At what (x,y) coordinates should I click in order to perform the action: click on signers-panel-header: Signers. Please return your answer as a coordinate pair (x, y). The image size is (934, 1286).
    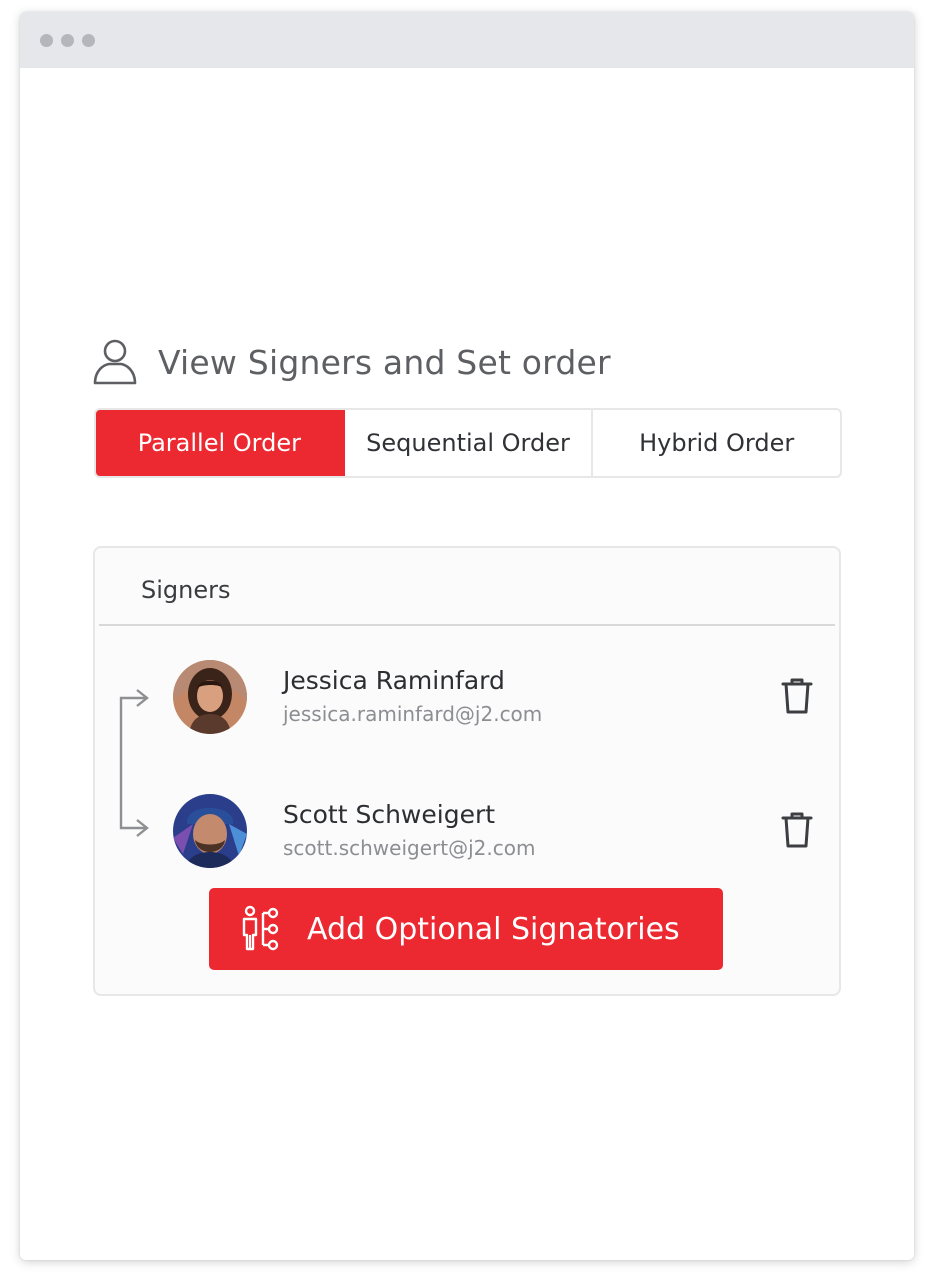
    Looking at the image, I should click on (467, 587).